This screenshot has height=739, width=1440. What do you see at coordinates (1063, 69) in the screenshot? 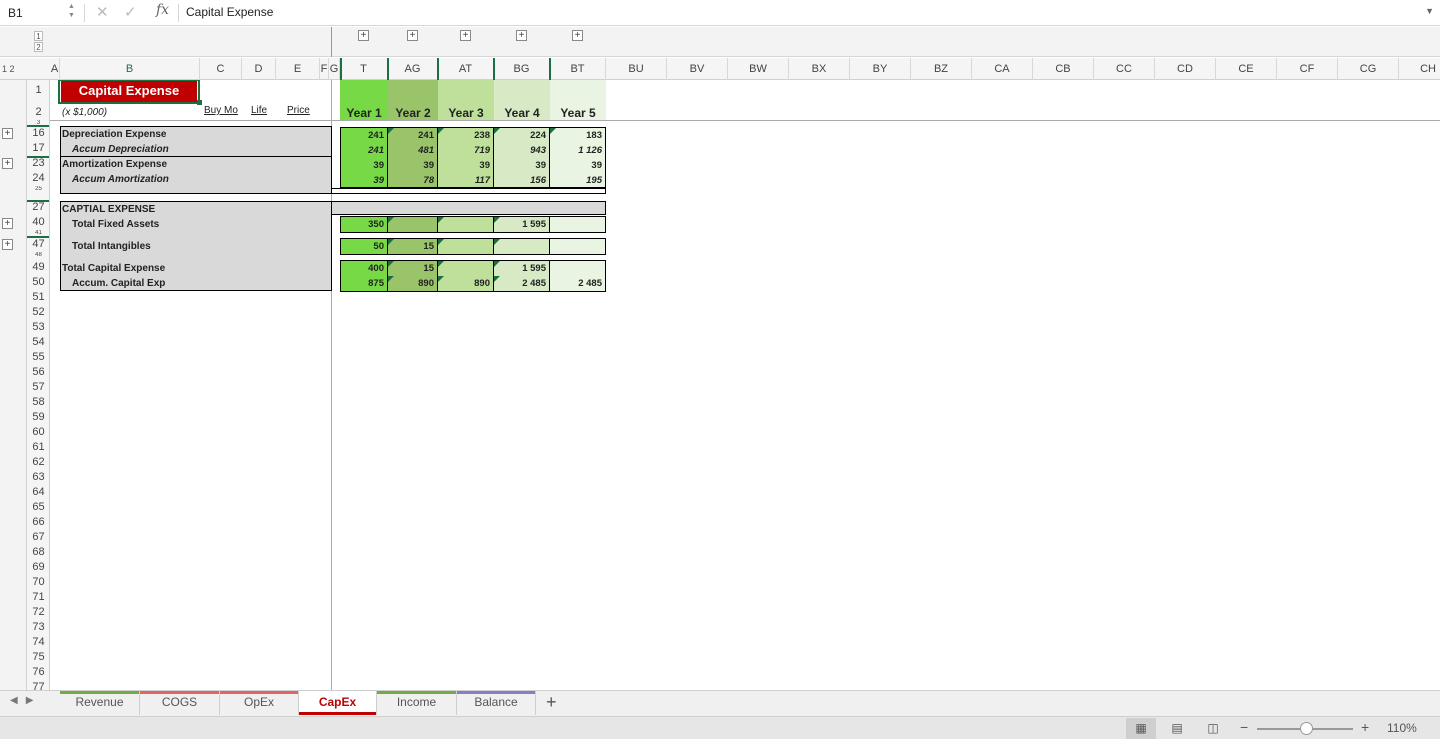
I see `column-header: CB` at bounding box center [1063, 69].